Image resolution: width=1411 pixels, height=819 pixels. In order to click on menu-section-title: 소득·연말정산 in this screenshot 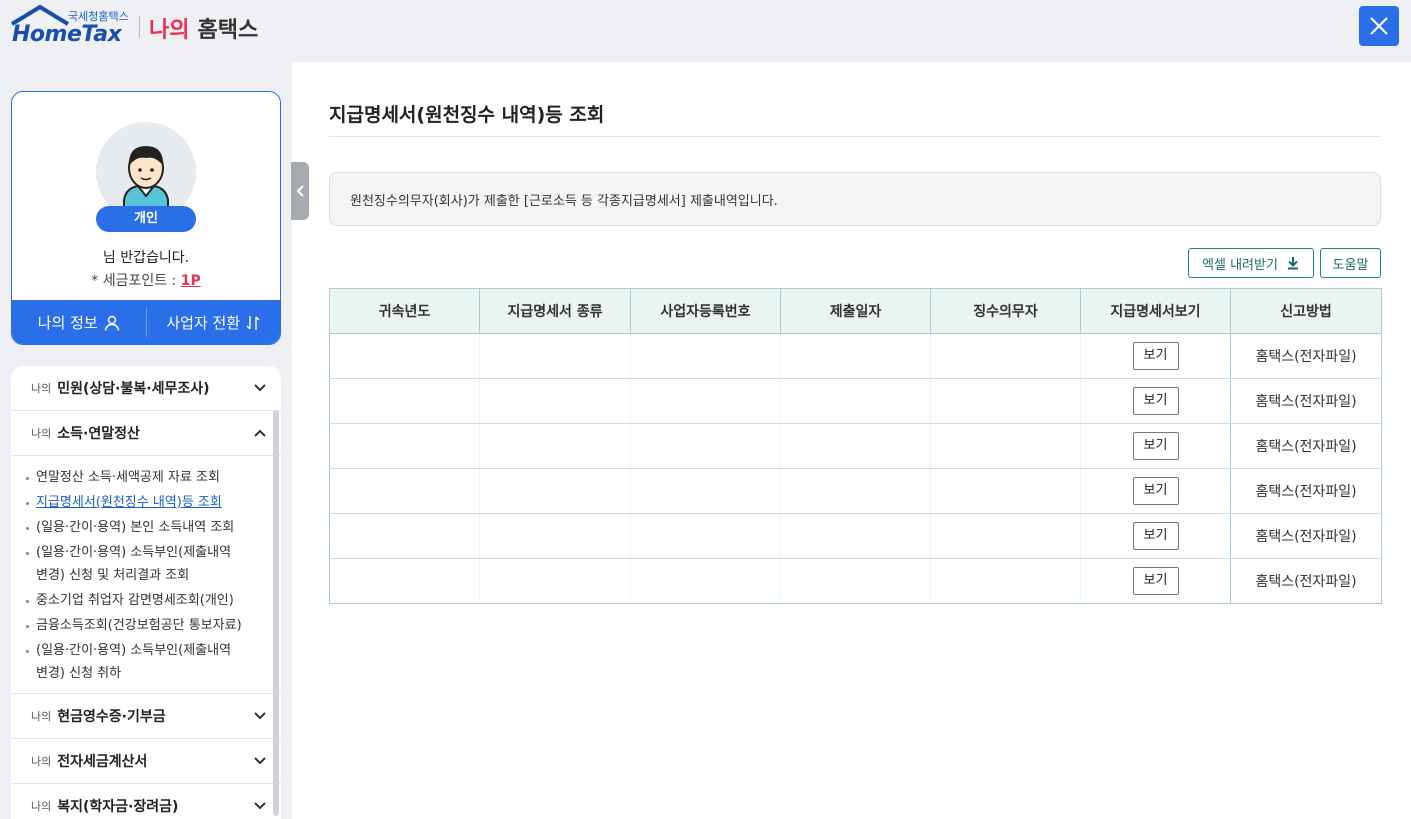, I will do `click(98, 434)`.